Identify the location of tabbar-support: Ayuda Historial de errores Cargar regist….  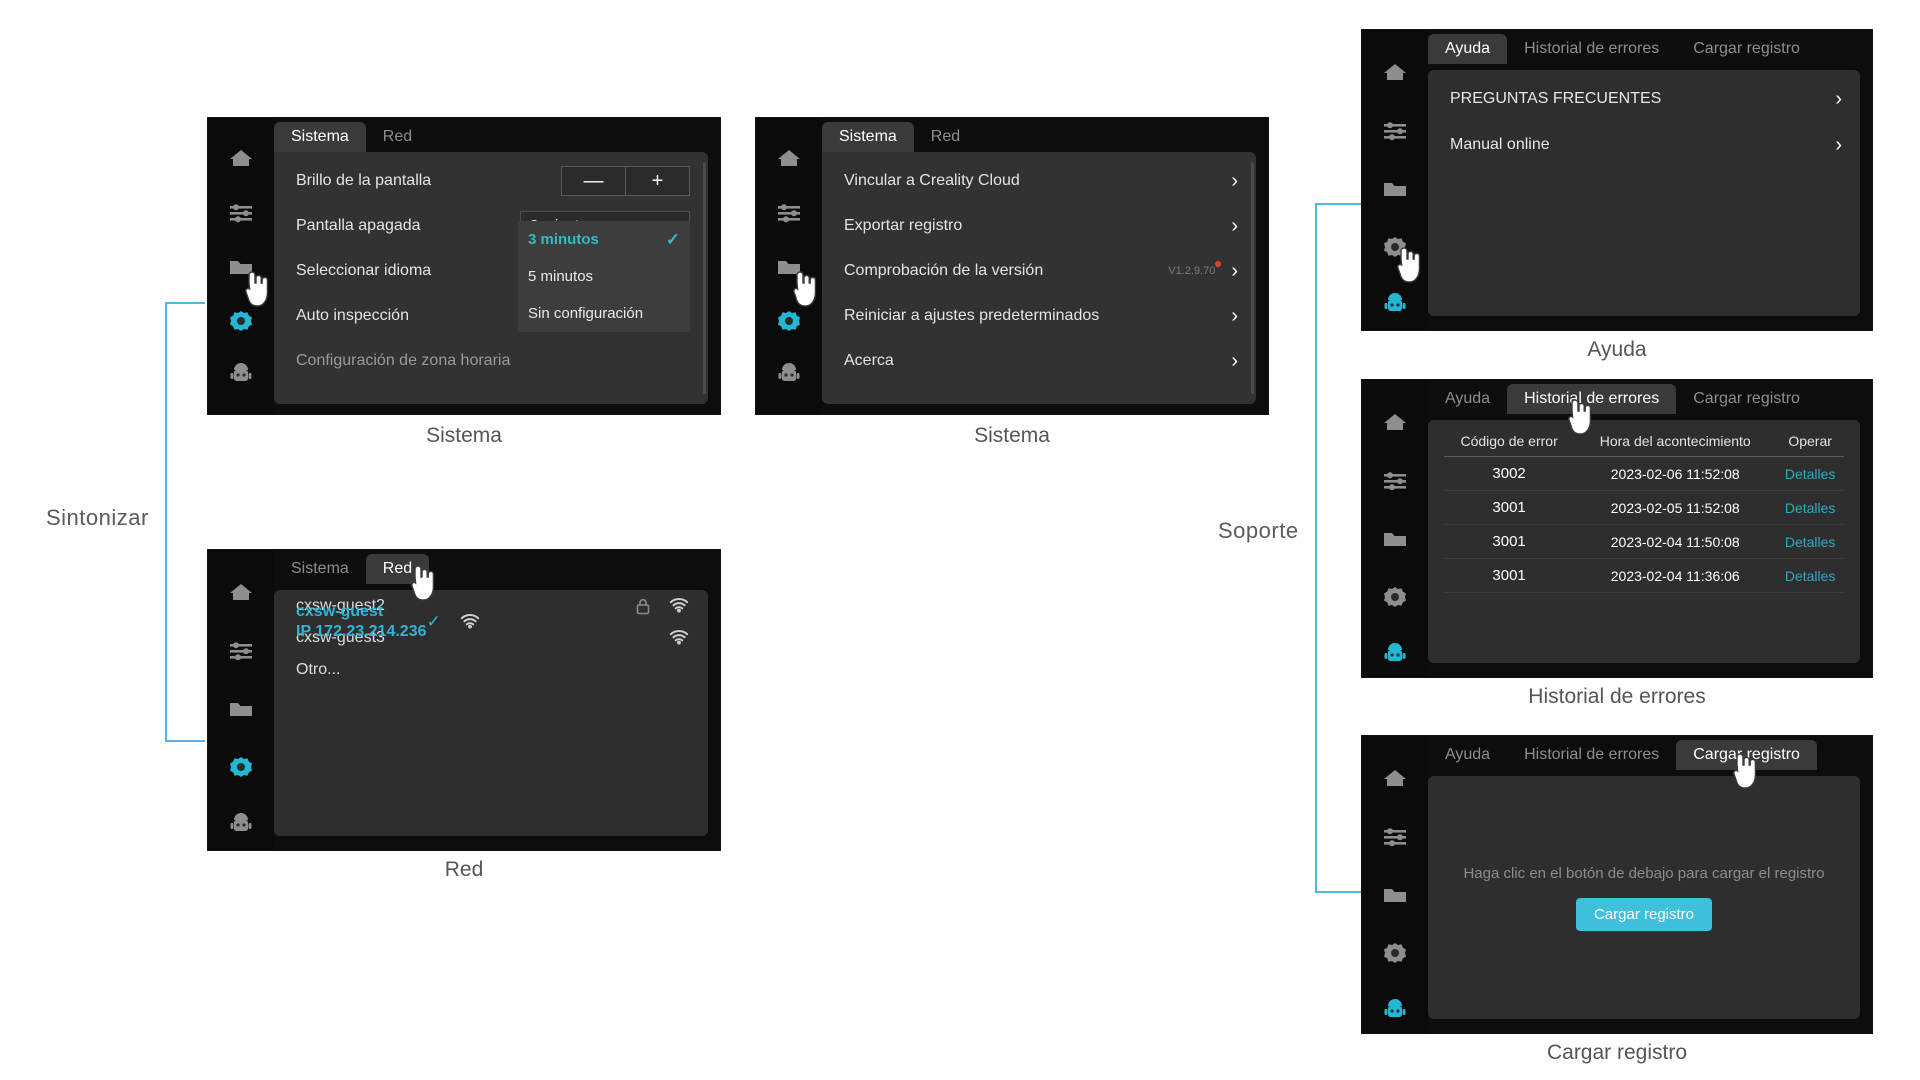
(1644, 47).